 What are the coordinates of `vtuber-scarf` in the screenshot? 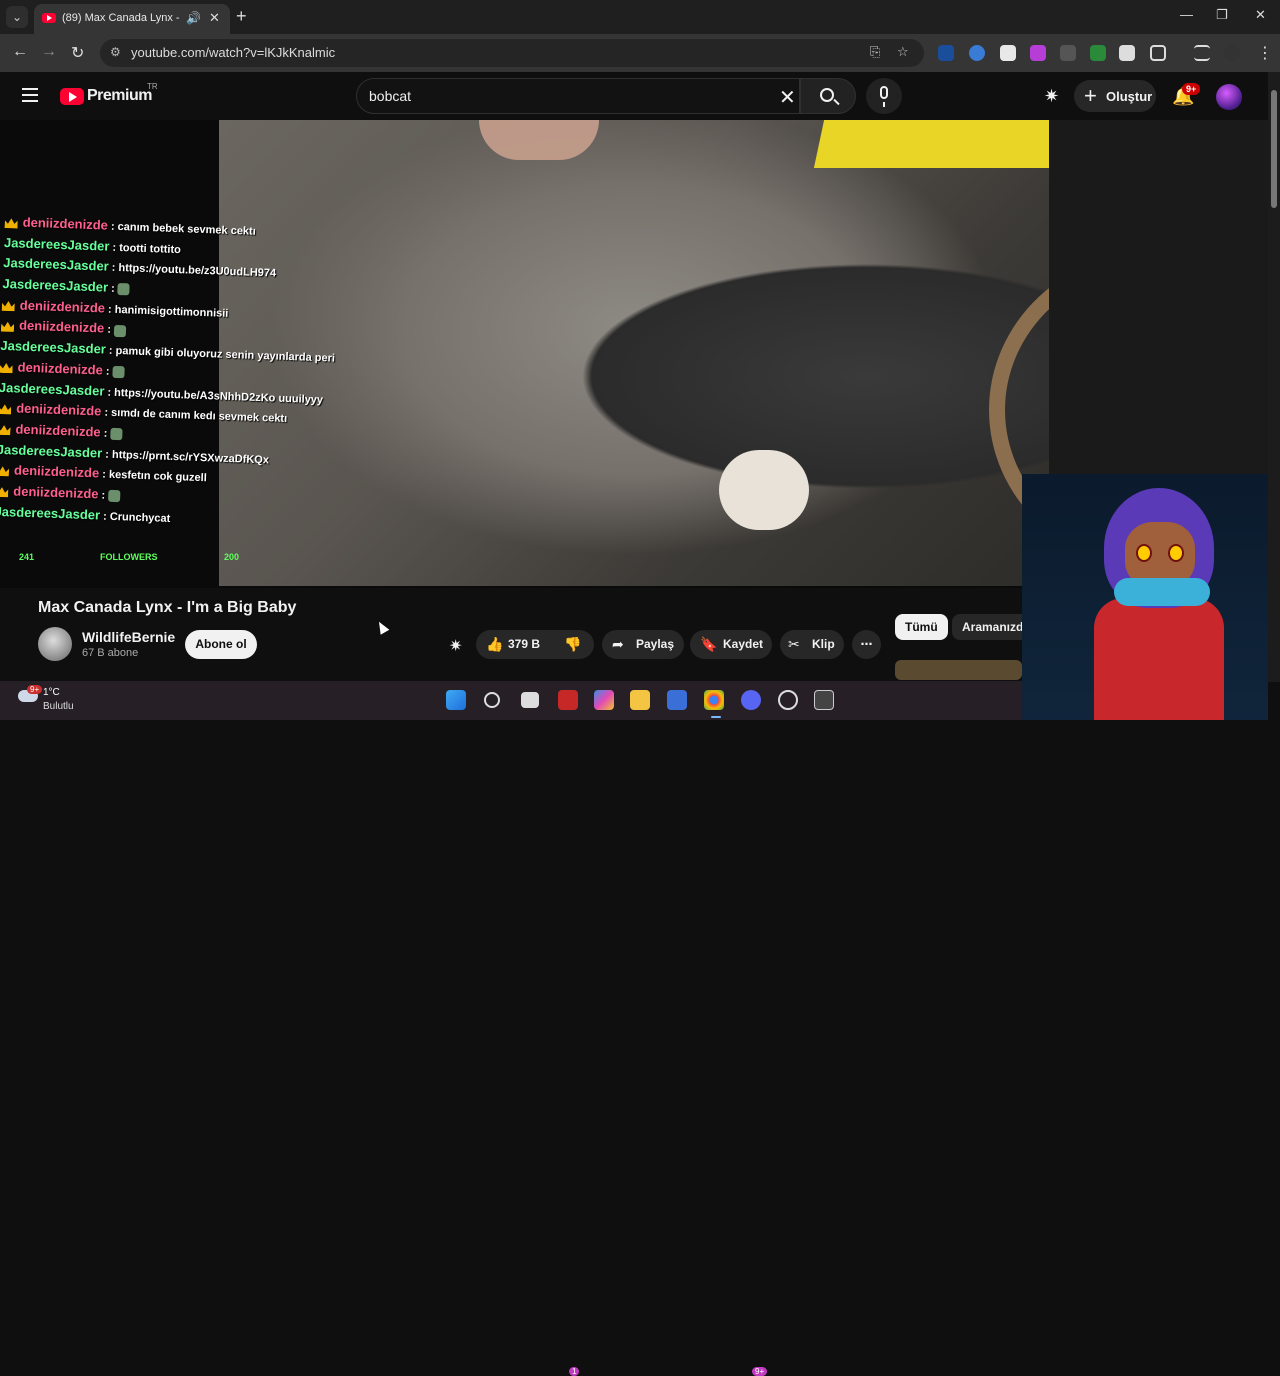 It's located at (1162, 592).